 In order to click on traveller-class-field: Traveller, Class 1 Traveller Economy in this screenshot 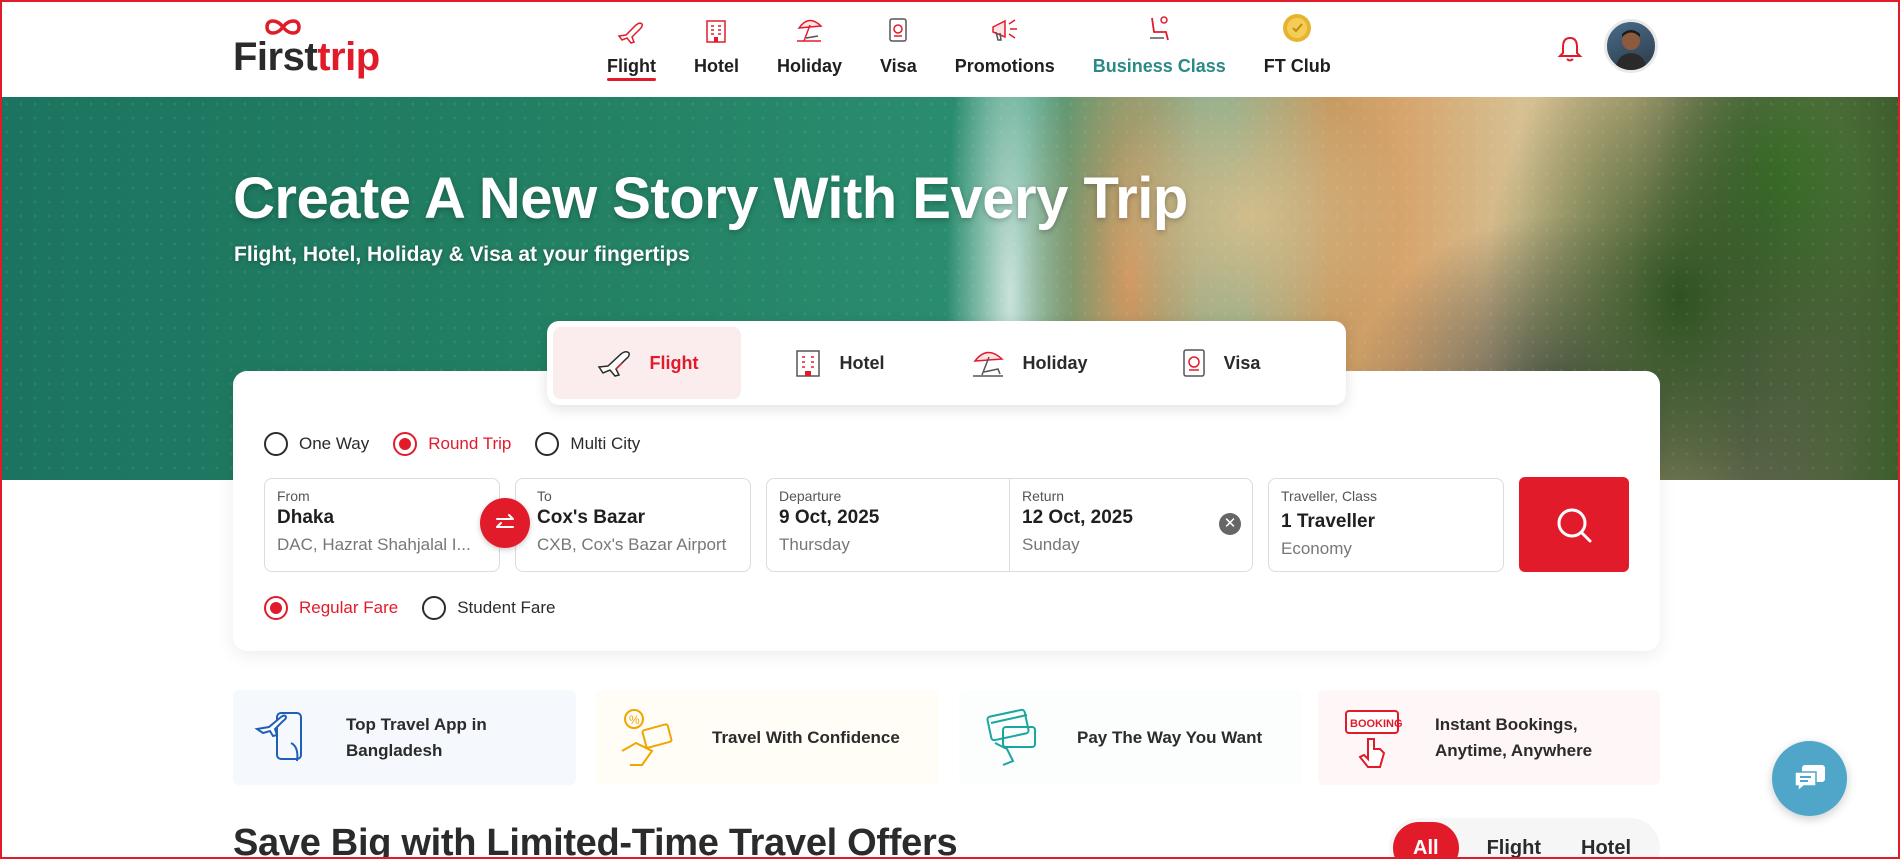, I will do `click(1386, 525)`.